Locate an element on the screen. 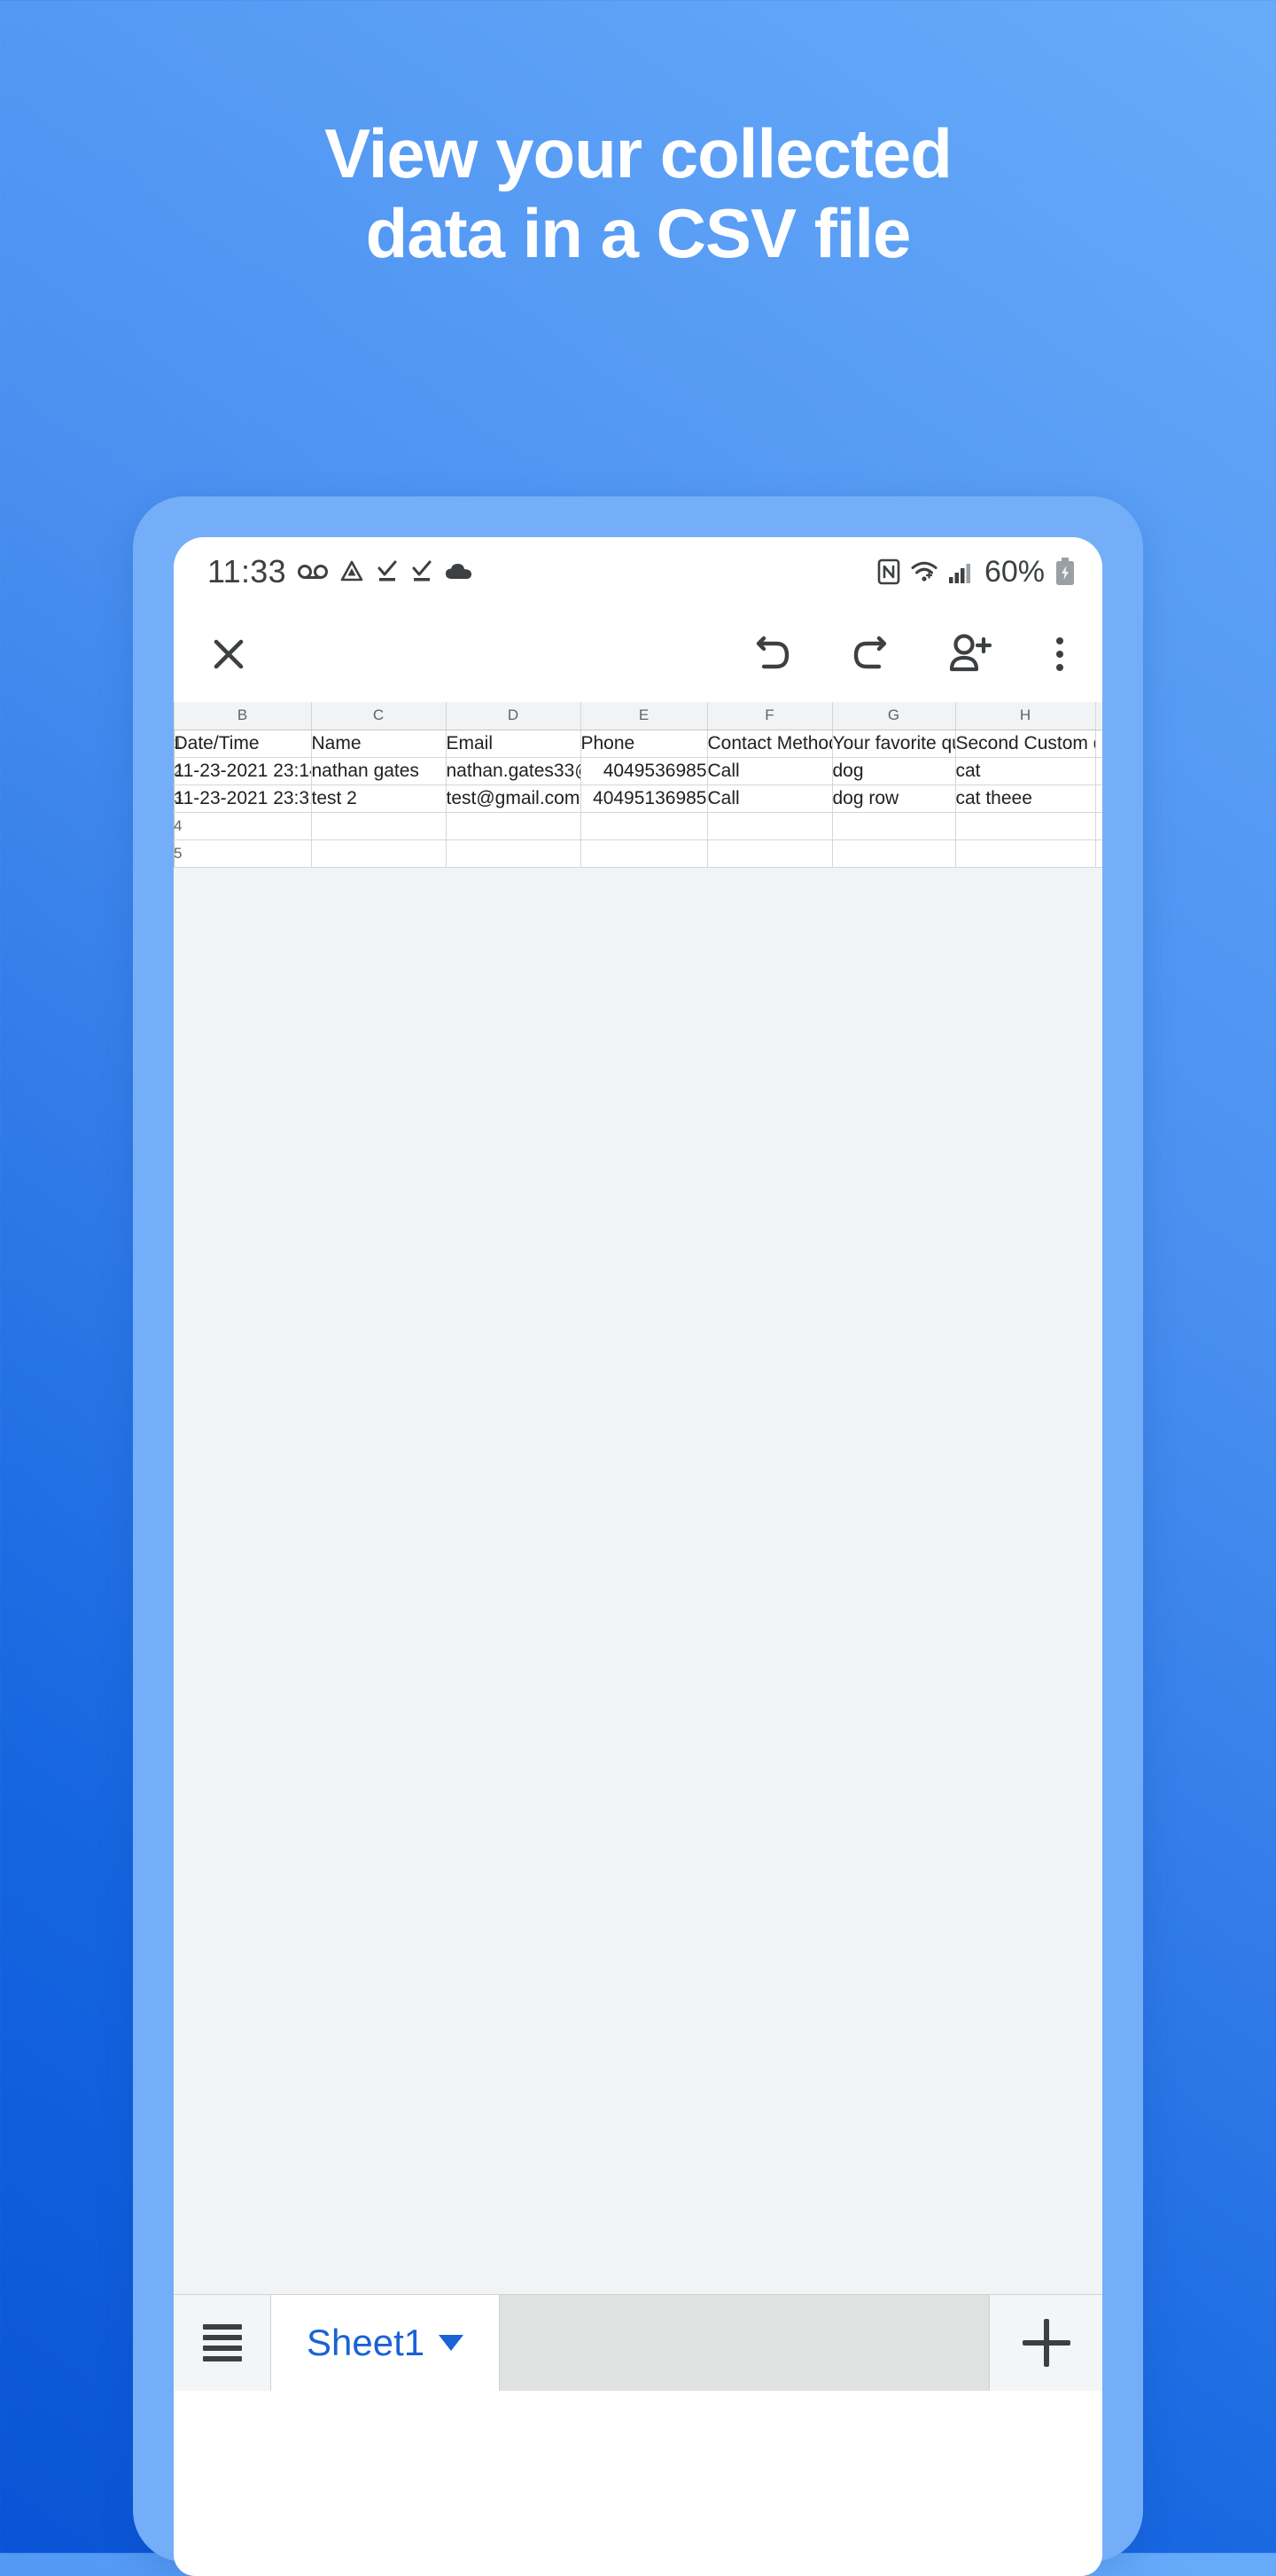 The width and height of the screenshot is (1276, 2576). cell-e4 is located at coordinates (644, 826).